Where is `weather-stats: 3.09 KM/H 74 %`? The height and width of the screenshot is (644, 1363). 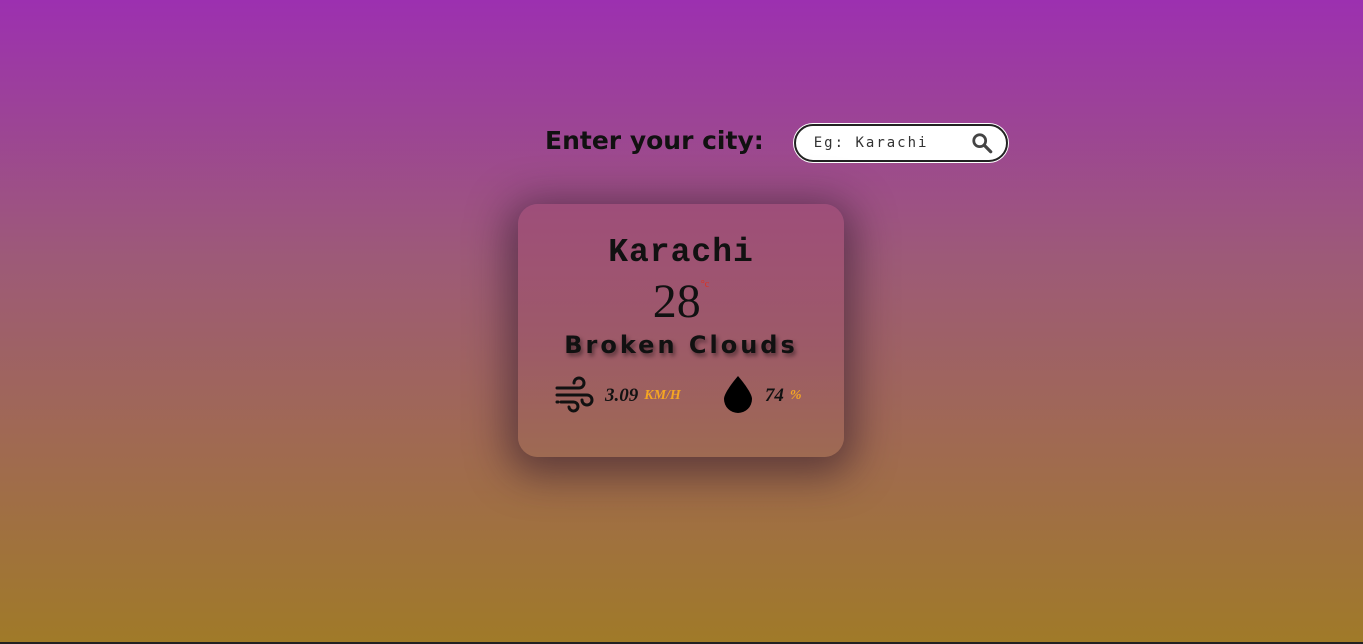
weather-stats: 3.09 KM/H 74 % is located at coordinates (681, 396).